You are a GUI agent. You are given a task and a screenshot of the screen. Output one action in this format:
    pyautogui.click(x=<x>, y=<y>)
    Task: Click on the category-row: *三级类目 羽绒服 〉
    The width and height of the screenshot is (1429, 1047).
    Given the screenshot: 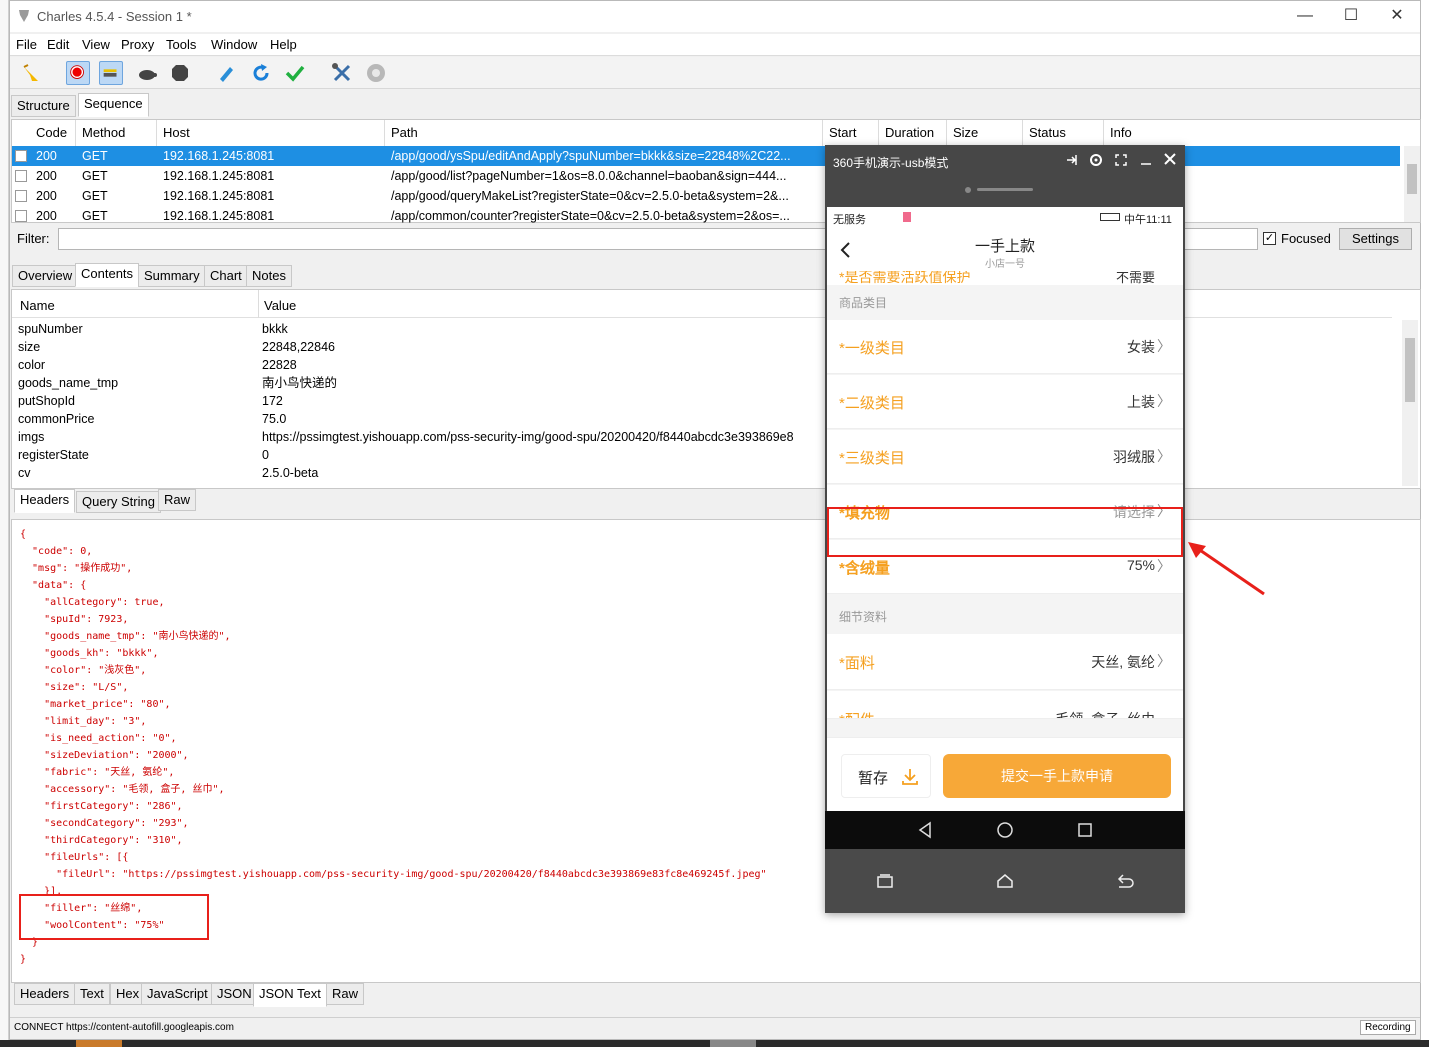 What is the action you would take?
    pyautogui.click(x=1005, y=457)
    